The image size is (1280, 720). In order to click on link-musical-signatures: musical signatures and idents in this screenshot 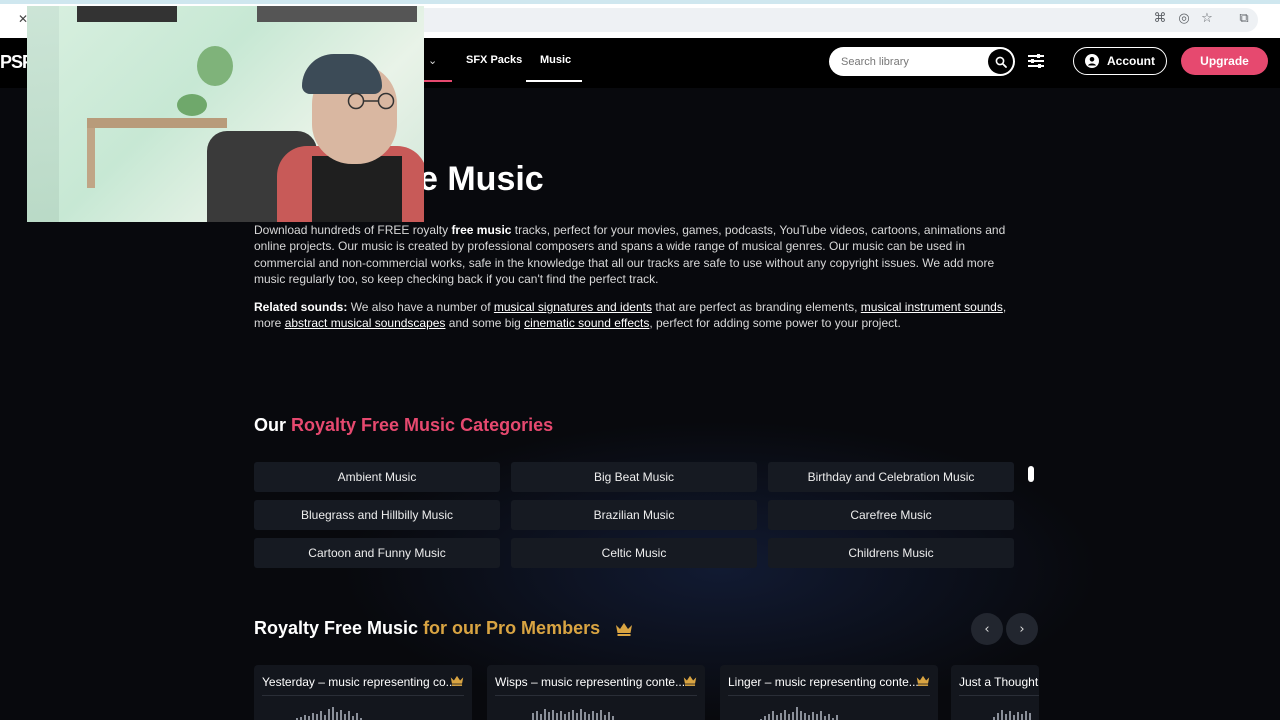, I will do `click(573, 307)`.